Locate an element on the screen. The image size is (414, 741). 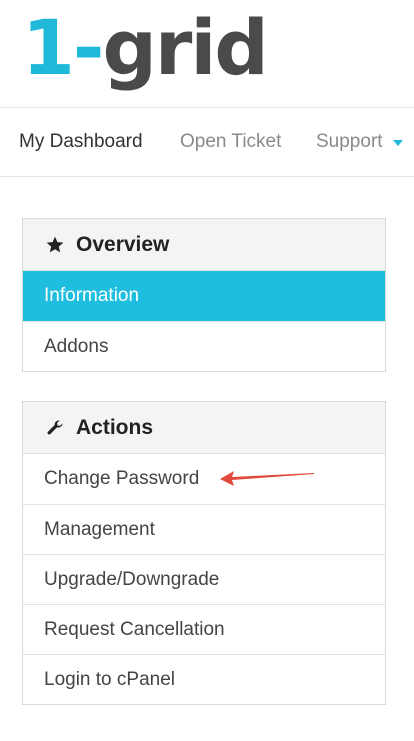
logo-part-2: grid is located at coordinates (185, 47).